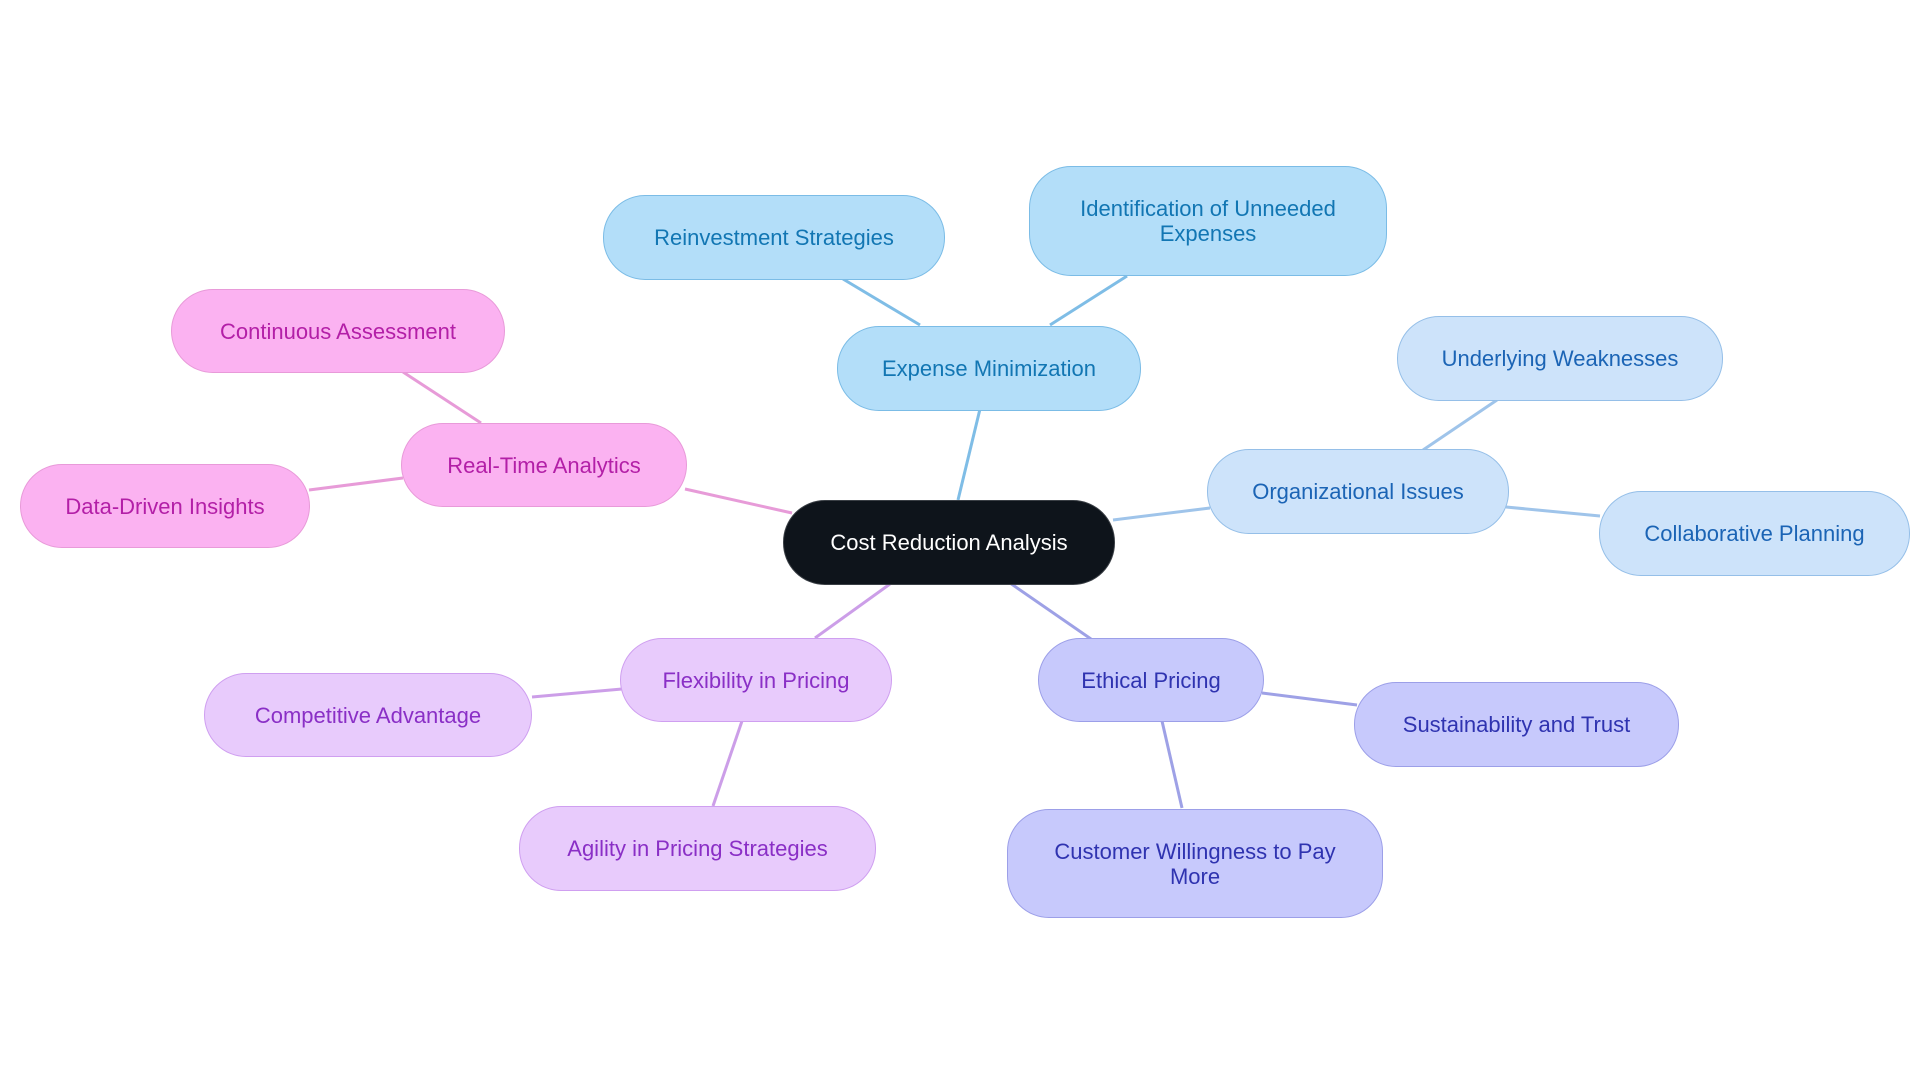 Image resolution: width=1920 pixels, height=1083 pixels. Describe the element at coordinates (1088, 300) in the screenshot. I see `edge-expense-identify` at that location.